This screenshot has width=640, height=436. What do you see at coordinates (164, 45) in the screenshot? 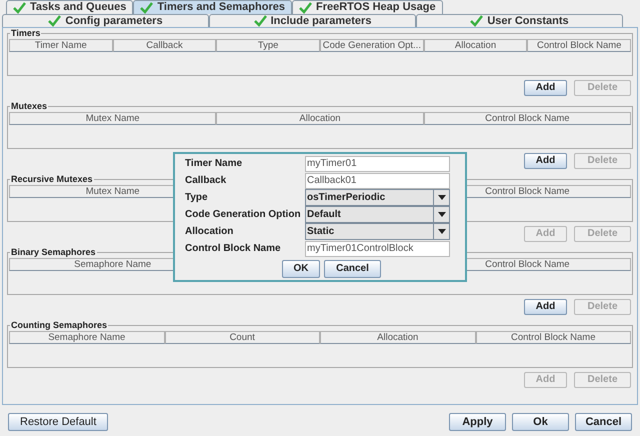
I see `column-header: Callback` at bounding box center [164, 45].